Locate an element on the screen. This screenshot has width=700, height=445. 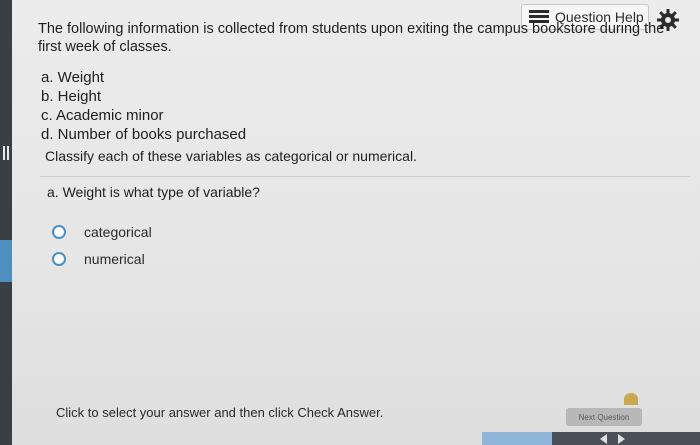
next-indicator-badge is located at coordinates (631, 399).